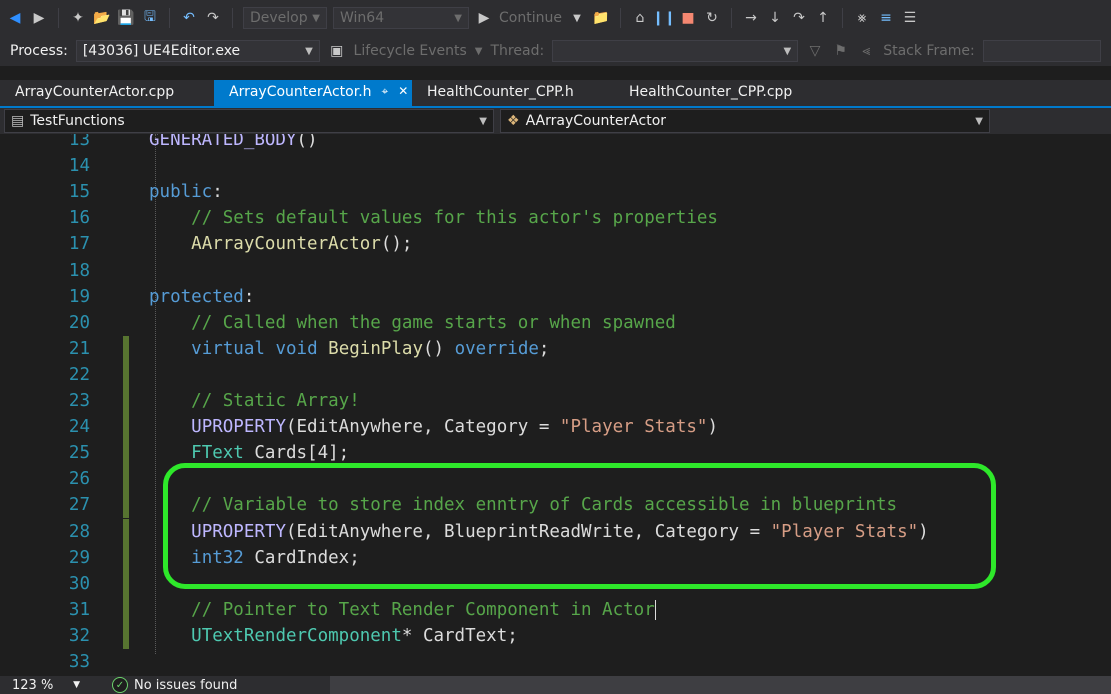 Image resolution: width=1111 pixels, height=694 pixels. What do you see at coordinates (161, 51) in the screenshot?
I see `process-value: [43036] UE4Editor.exe` at bounding box center [161, 51].